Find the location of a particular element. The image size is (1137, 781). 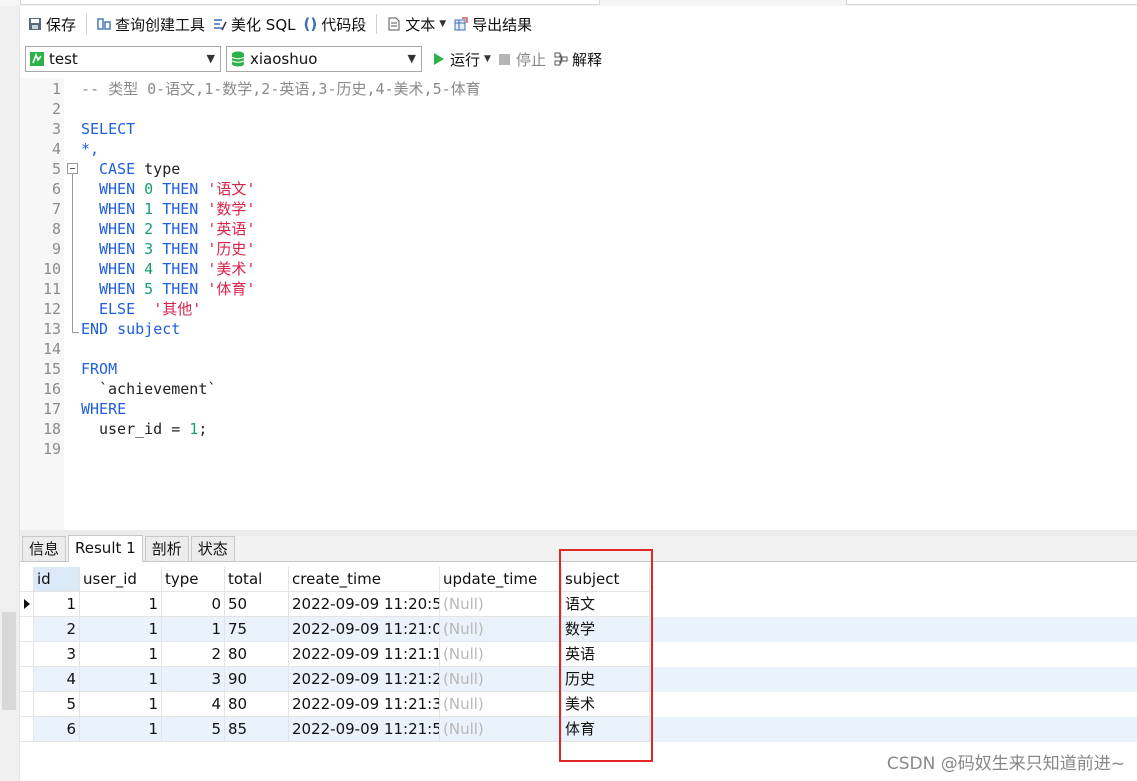

connection-bar: test ▼ xiaoshuo ▼ 运行 ▼ 停止 解释 is located at coordinates (578, 59).